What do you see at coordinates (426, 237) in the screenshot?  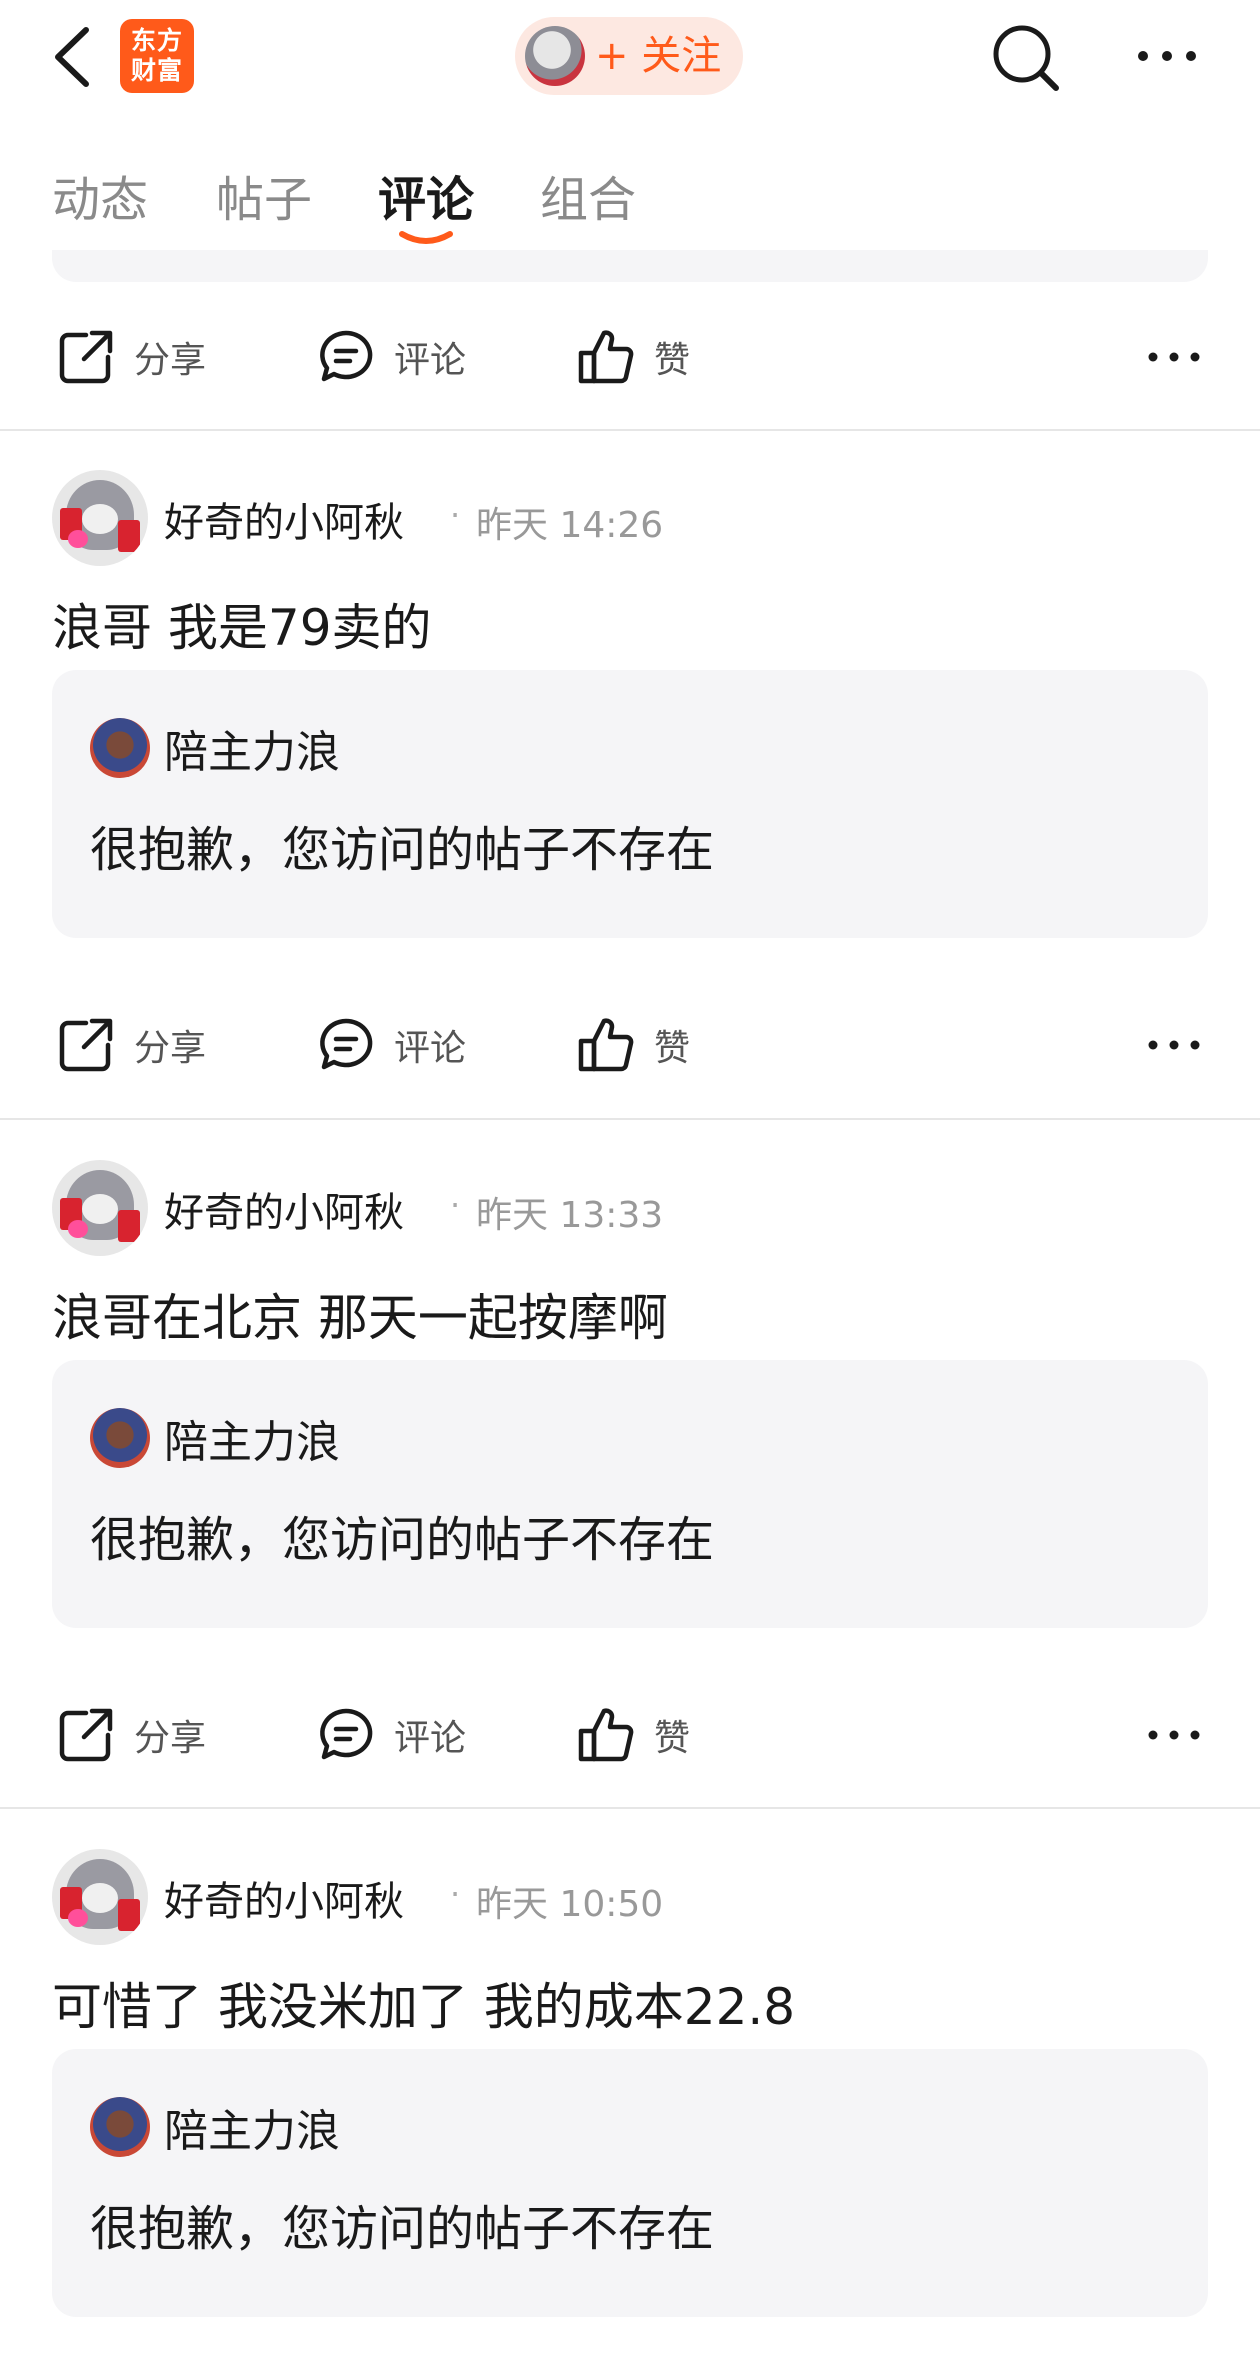 I see `active-tab-indicator` at bounding box center [426, 237].